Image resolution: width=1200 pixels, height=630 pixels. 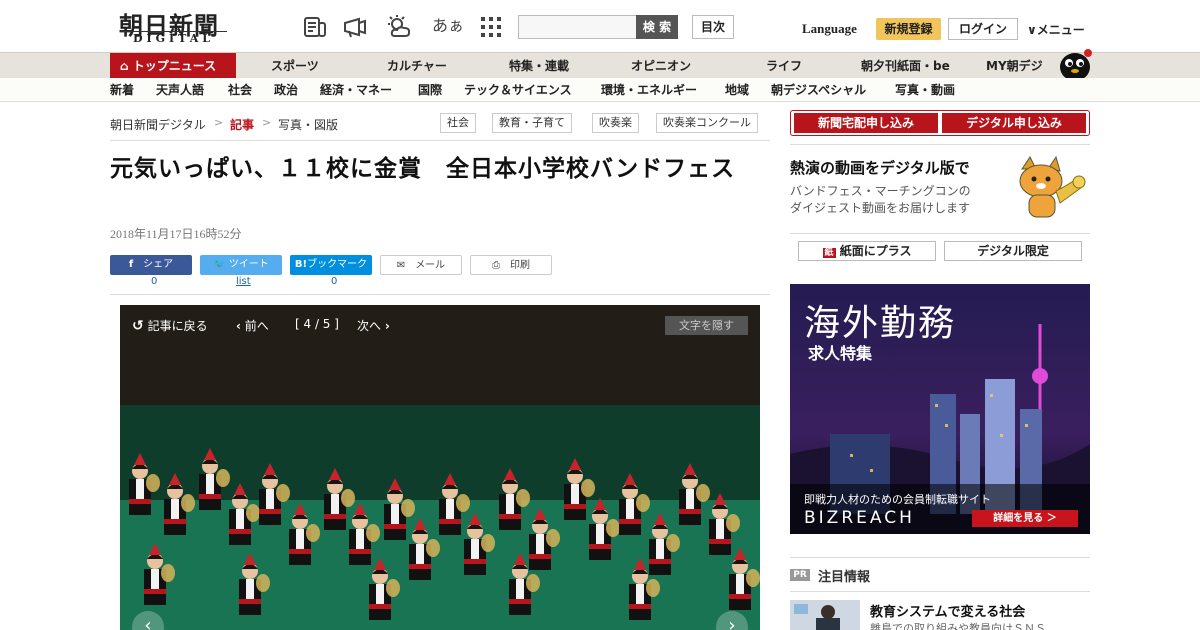 I want to click on nav-society: 社会, so click(x=240, y=90).